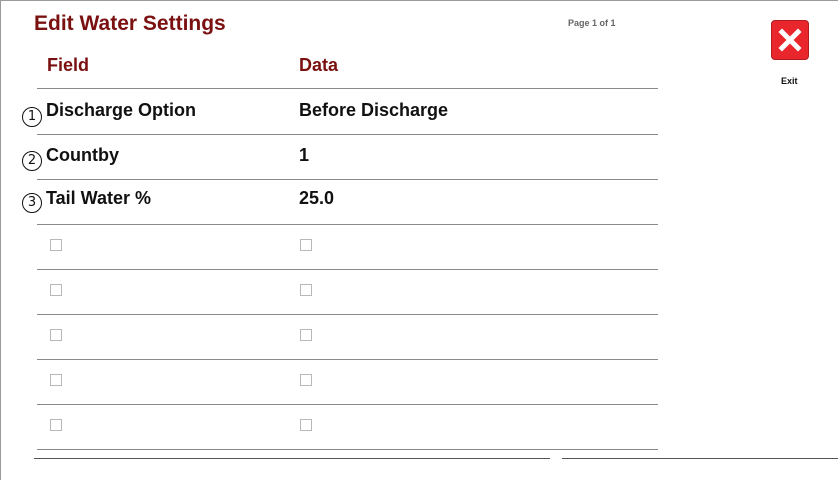  What do you see at coordinates (373, 110) in the screenshot?
I see `field-value: Before Discharge` at bounding box center [373, 110].